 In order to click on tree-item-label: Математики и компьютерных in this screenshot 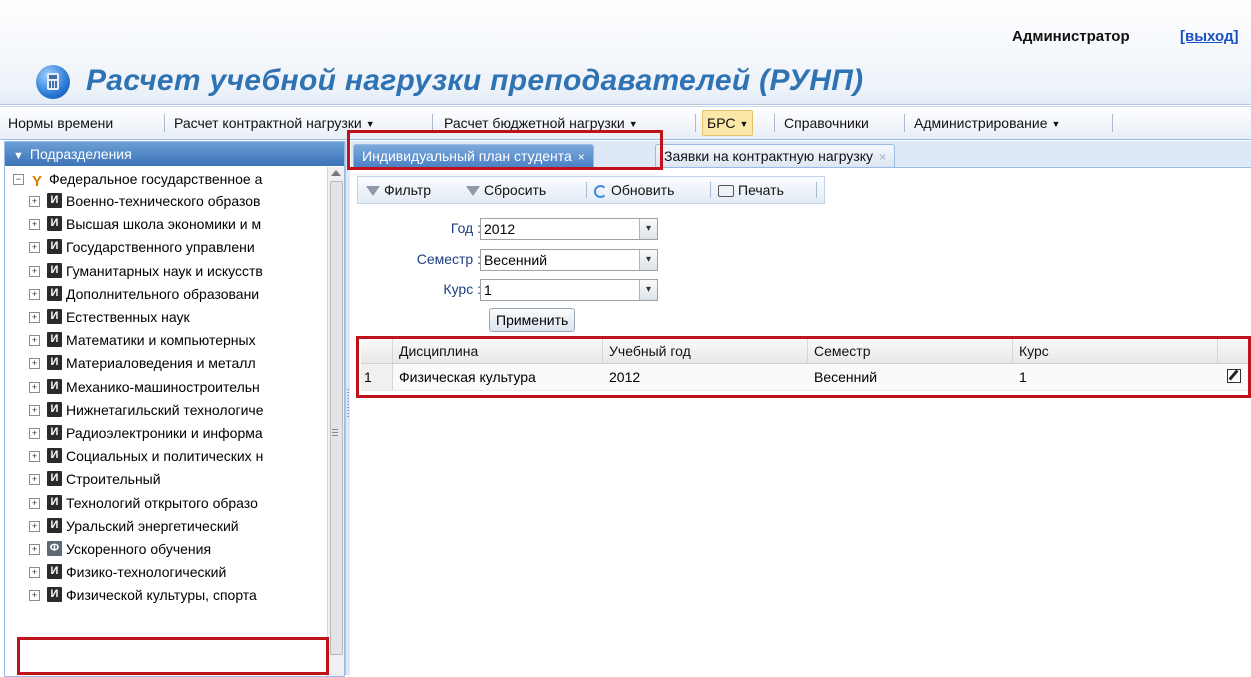, I will do `click(161, 340)`.